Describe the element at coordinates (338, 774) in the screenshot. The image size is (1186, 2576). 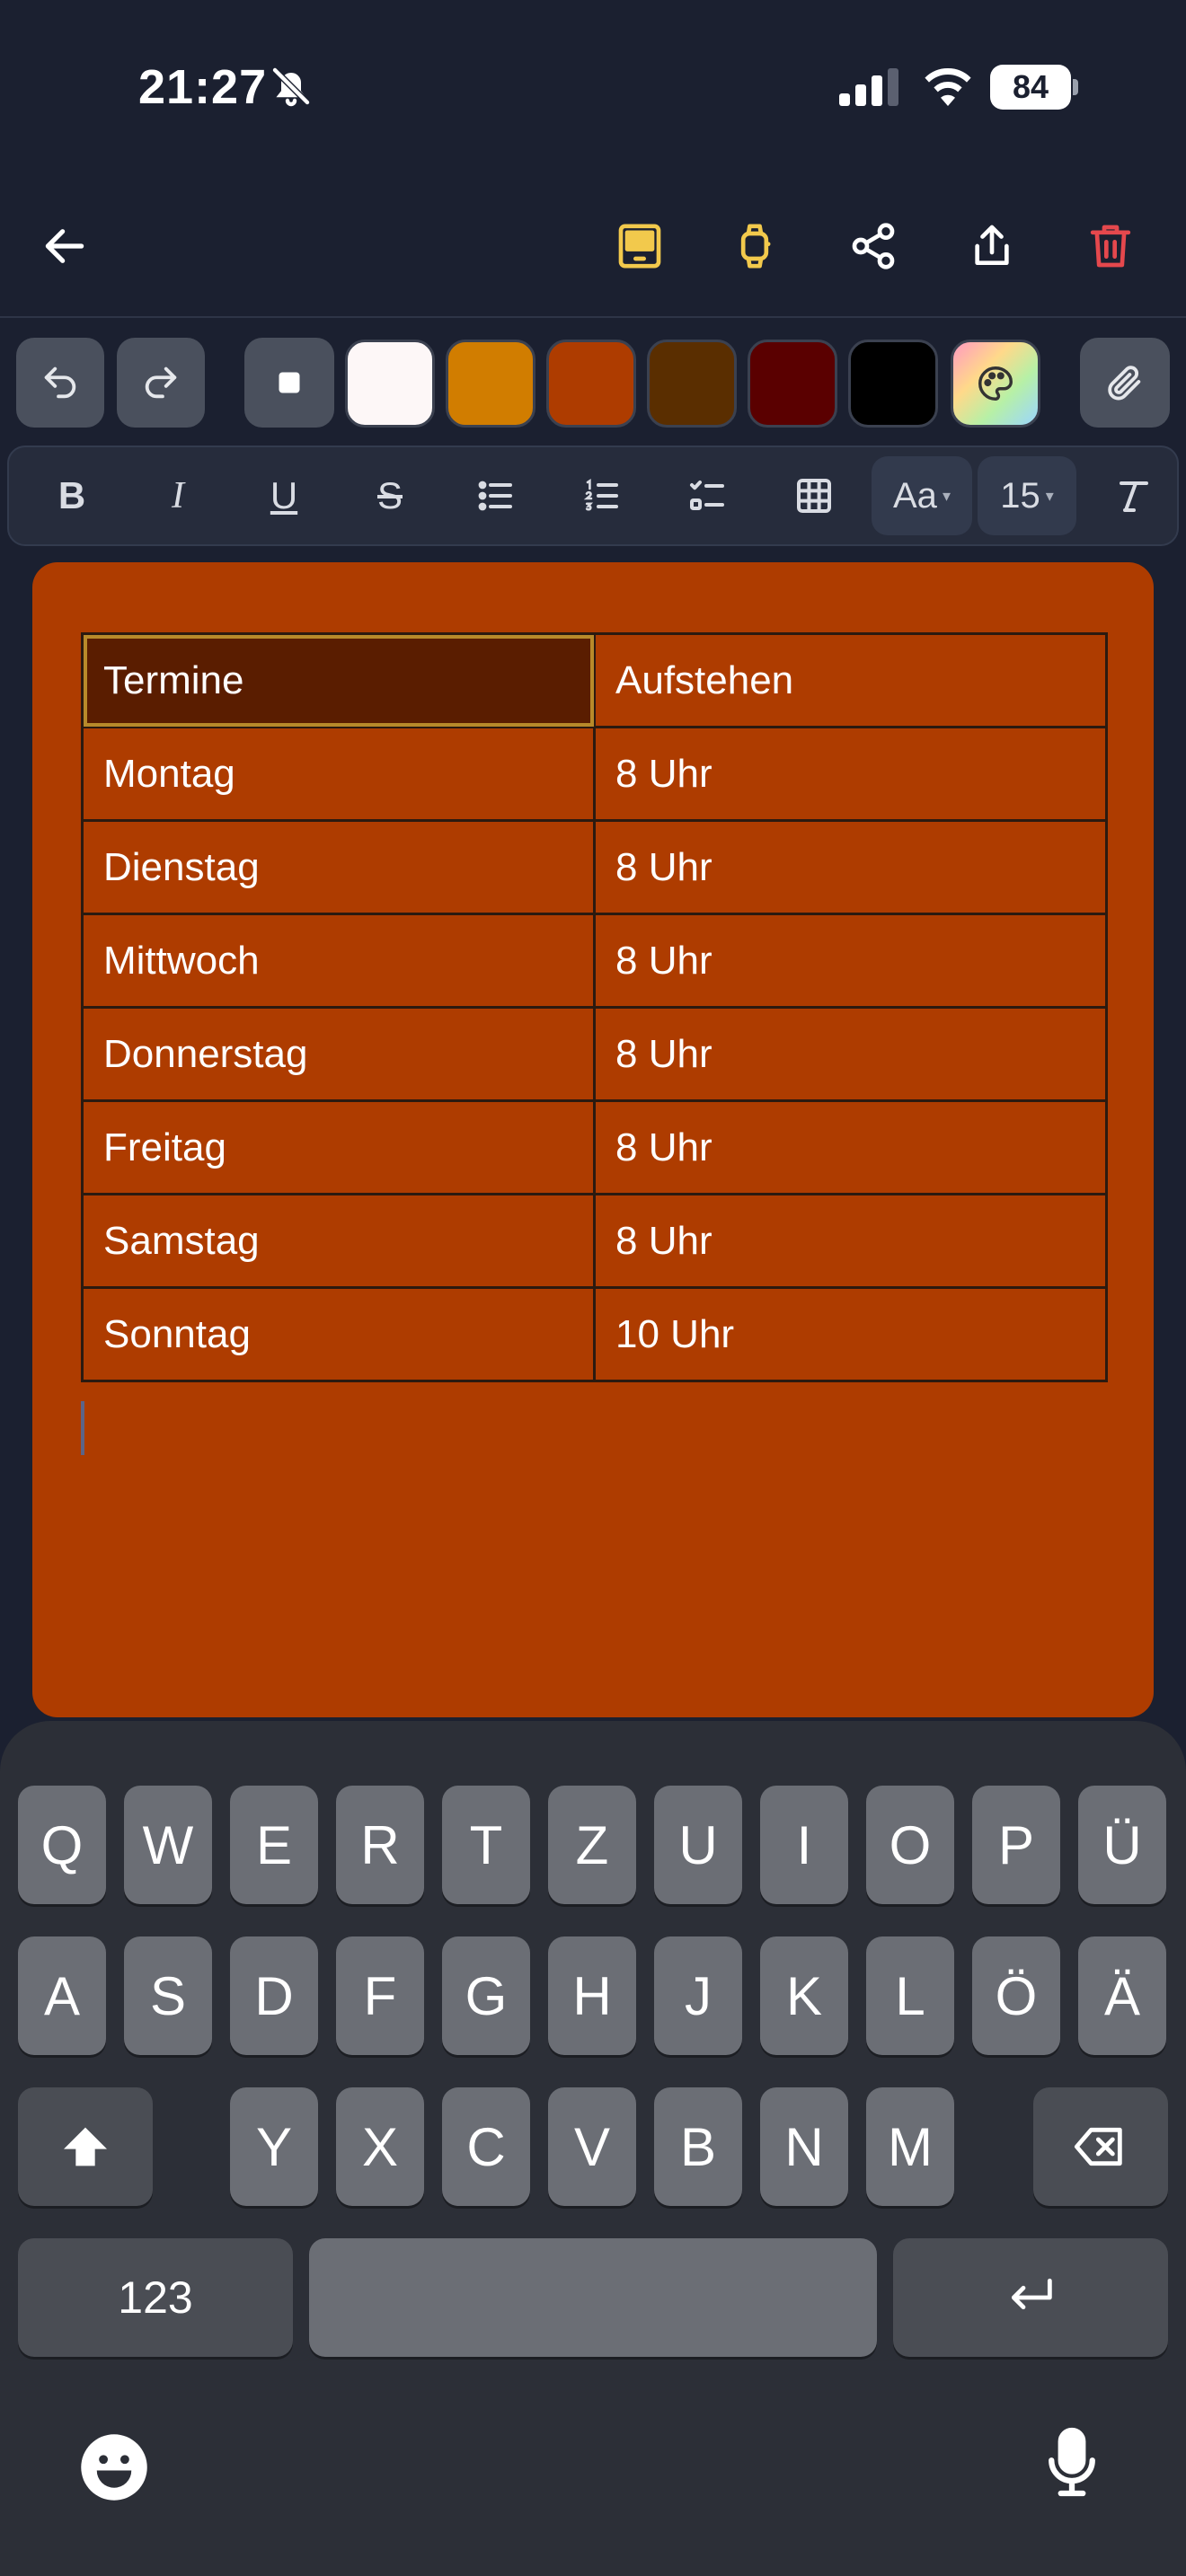
I see `table-cell: Montag` at that location.